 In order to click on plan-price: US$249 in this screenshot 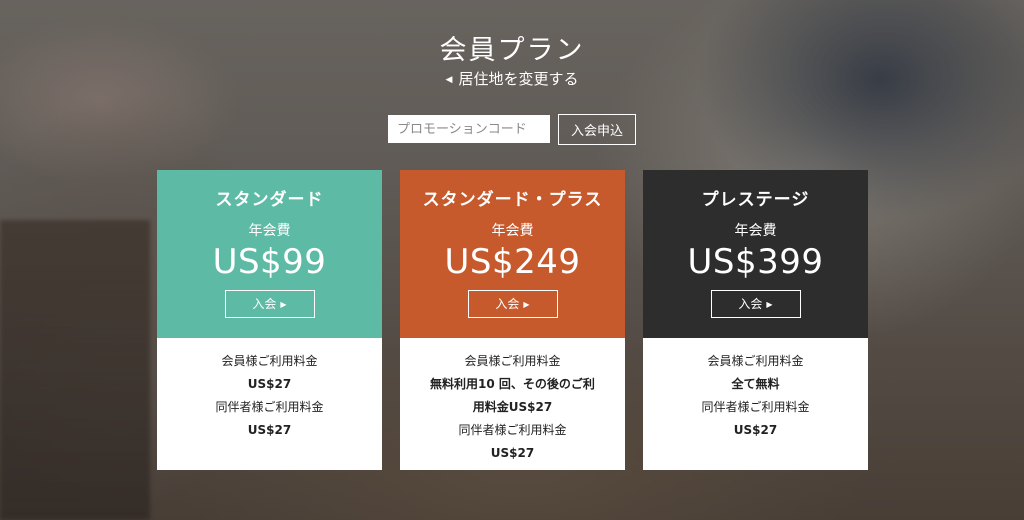, I will do `click(512, 262)`.